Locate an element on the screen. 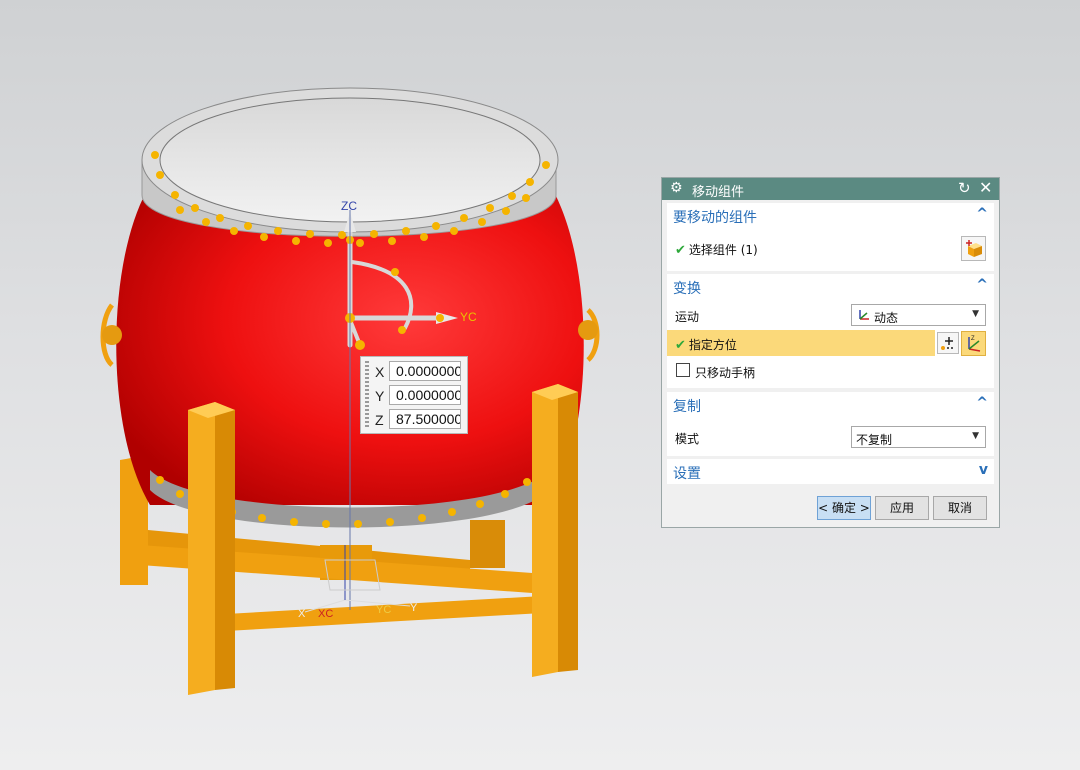 This screenshot has width=1080, height=770. section-components-header: 要移动的组件 ^ is located at coordinates (830, 215).